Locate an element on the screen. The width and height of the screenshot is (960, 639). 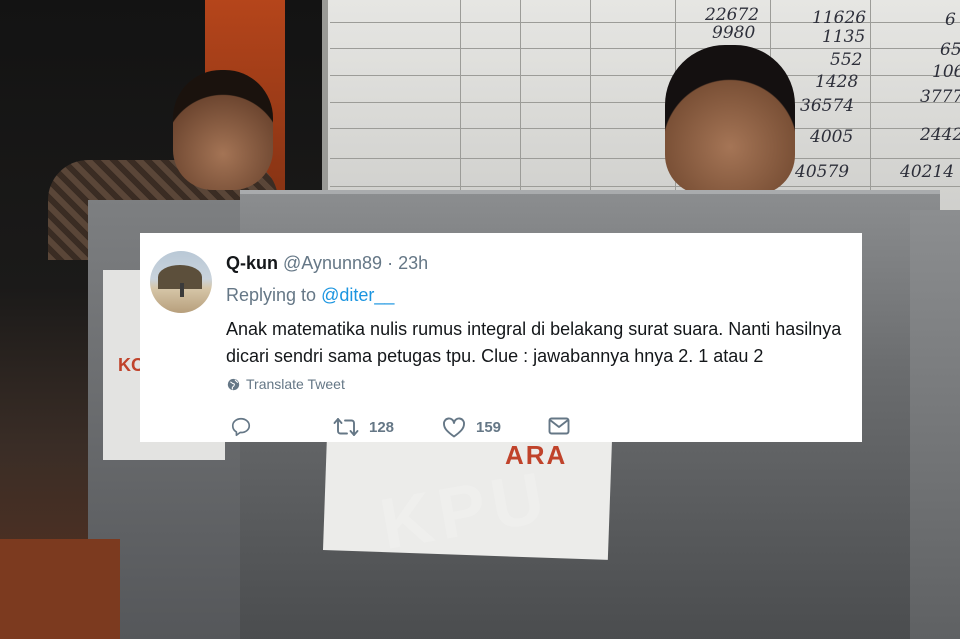
retweet-count: 128 is located at coordinates (382, 427).